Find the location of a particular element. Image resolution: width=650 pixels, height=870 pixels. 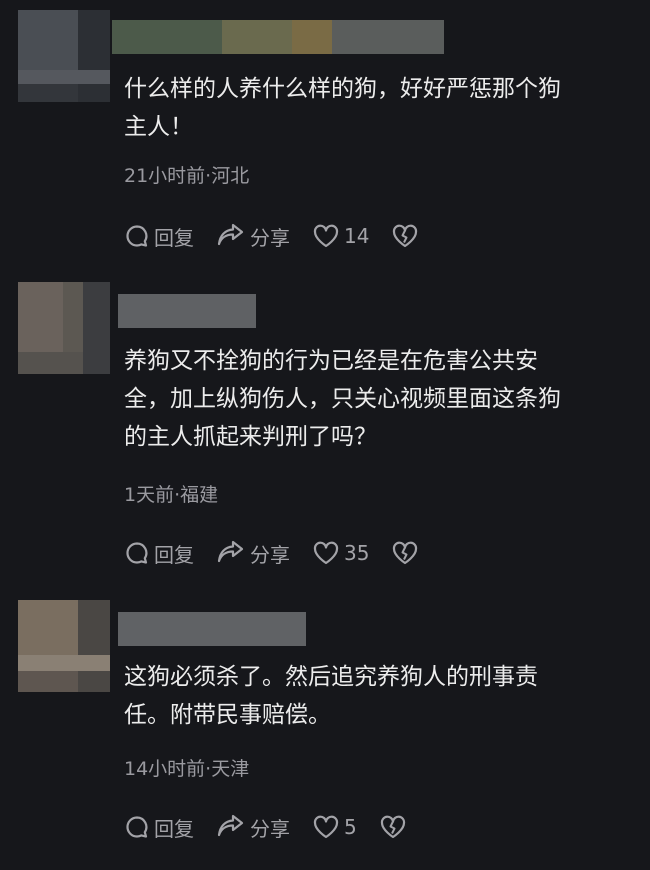

comment-text-line: 什么样的人养什么样的狗，好好严惩那个狗 is located at coordinates (342, 89).